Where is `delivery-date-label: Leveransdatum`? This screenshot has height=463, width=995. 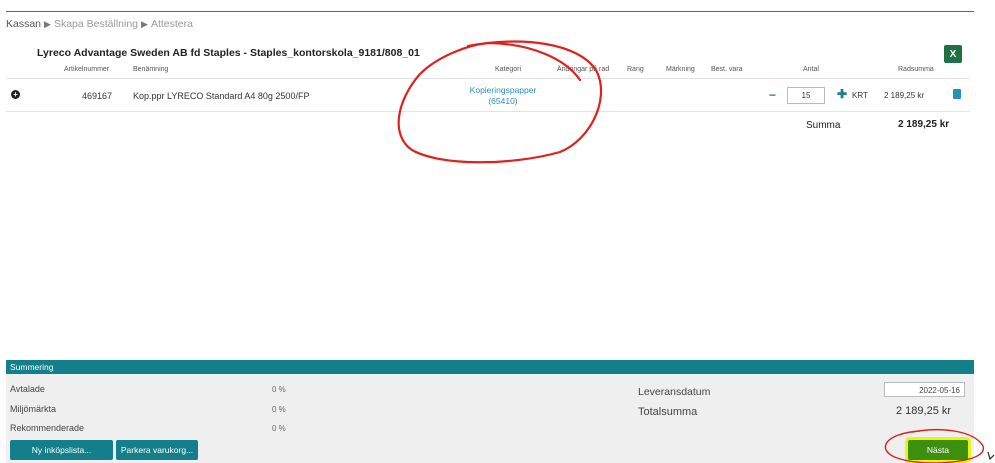
delivery-date-label: Leveransdatum is located at coordinates (674, 392).